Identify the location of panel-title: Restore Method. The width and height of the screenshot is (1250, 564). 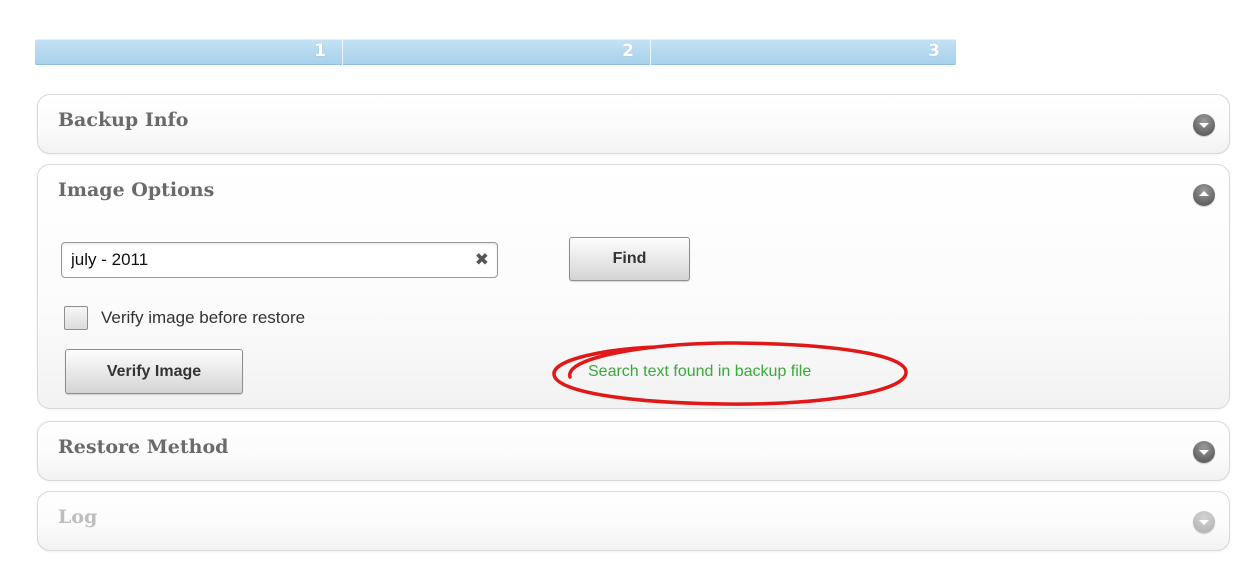
(143, 447).